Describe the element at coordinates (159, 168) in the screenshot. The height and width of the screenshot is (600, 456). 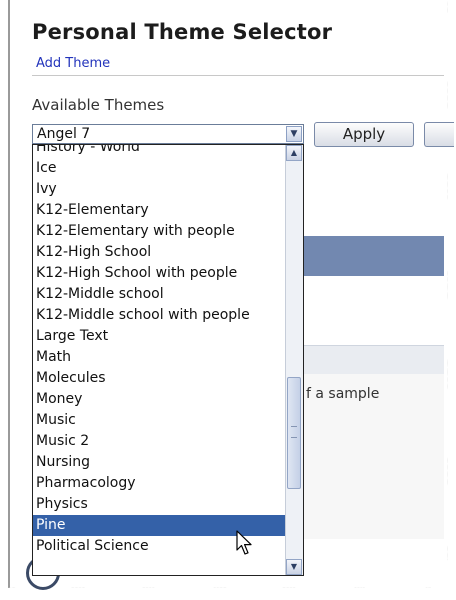
I see `theme-option: Ice` at that location.